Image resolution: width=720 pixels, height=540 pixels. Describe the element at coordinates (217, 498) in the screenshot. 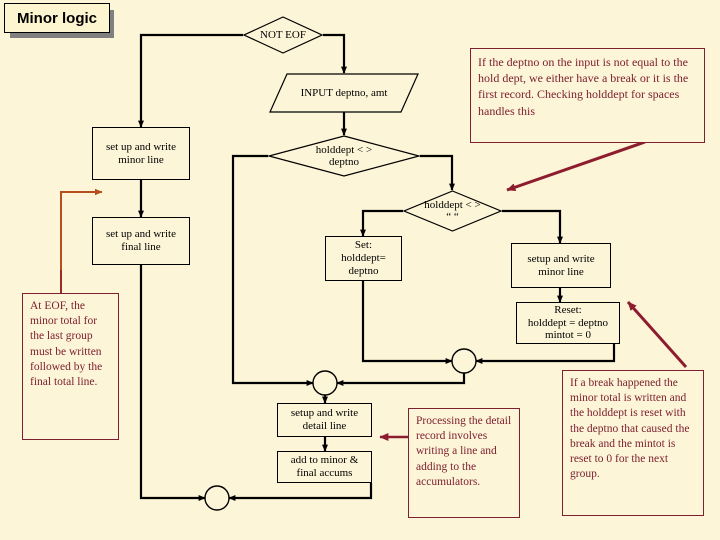

I see `junction-circle-bottom` at that location.